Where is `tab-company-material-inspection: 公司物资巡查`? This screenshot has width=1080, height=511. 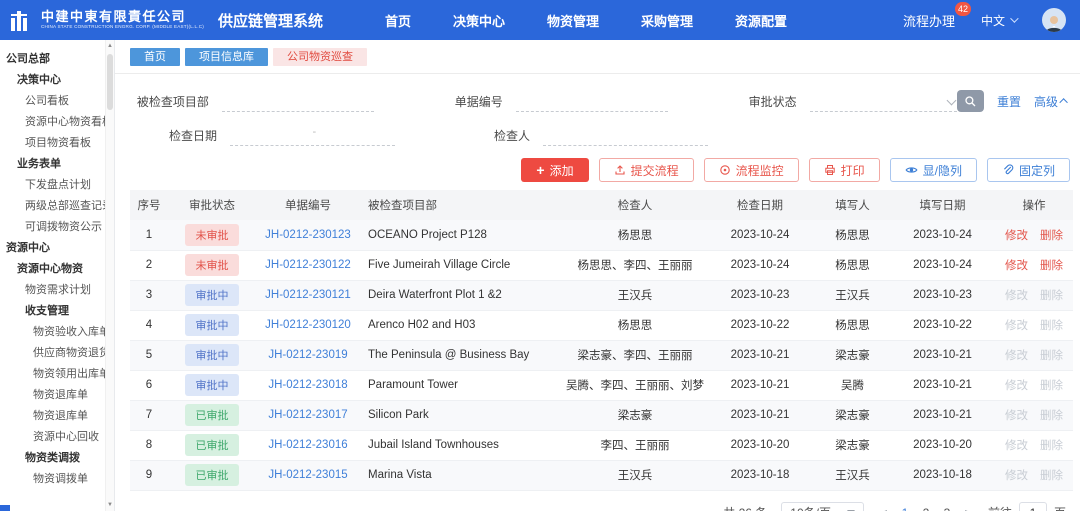 tab-company-material-inspection: 公司物资巡查 is located at coordinates (320, 57).